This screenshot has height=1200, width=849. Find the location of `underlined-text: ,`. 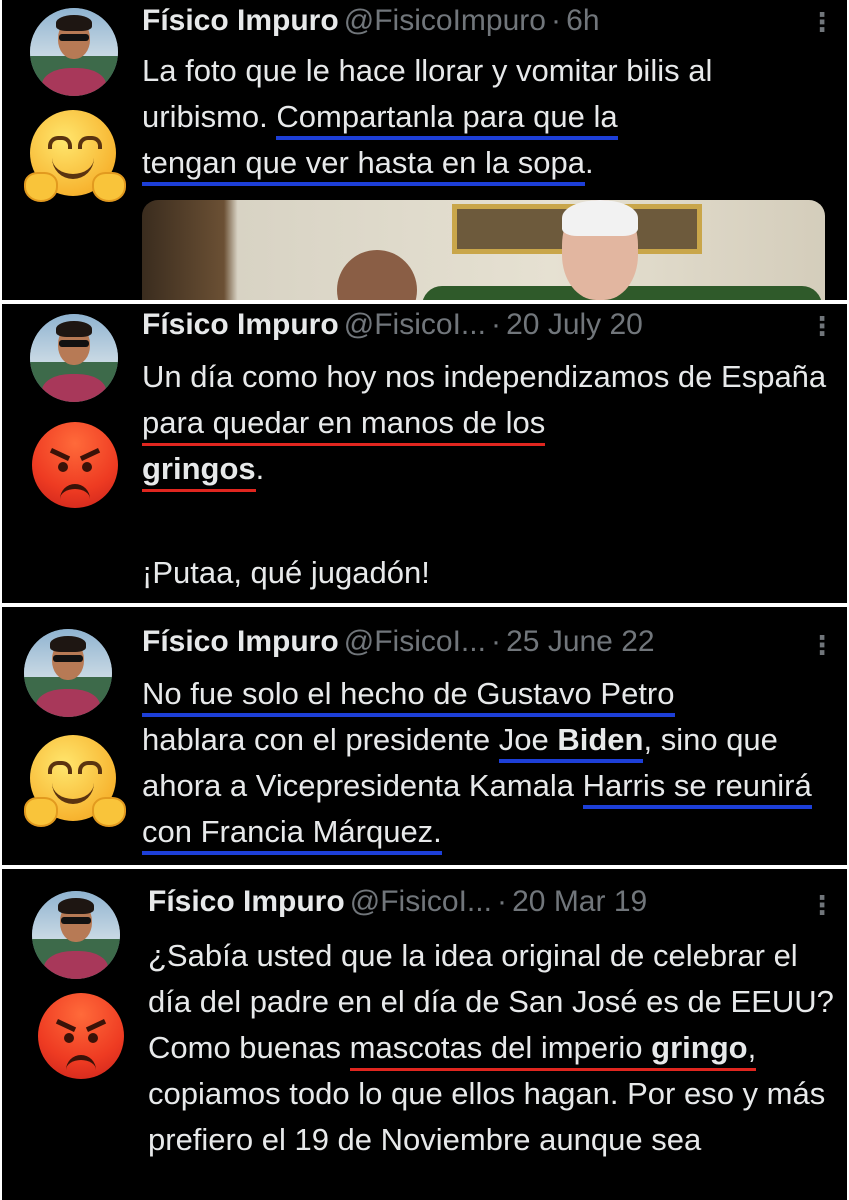

underlined-text: , is located at coordinates (752, 1050).